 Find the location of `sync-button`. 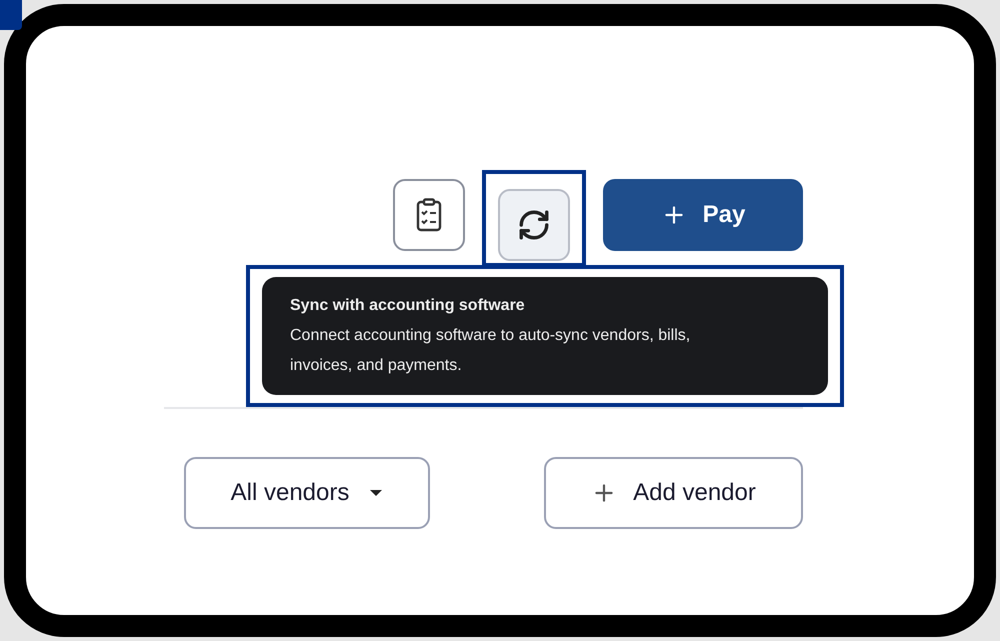

sync-button is located at coordinates (534, 225).